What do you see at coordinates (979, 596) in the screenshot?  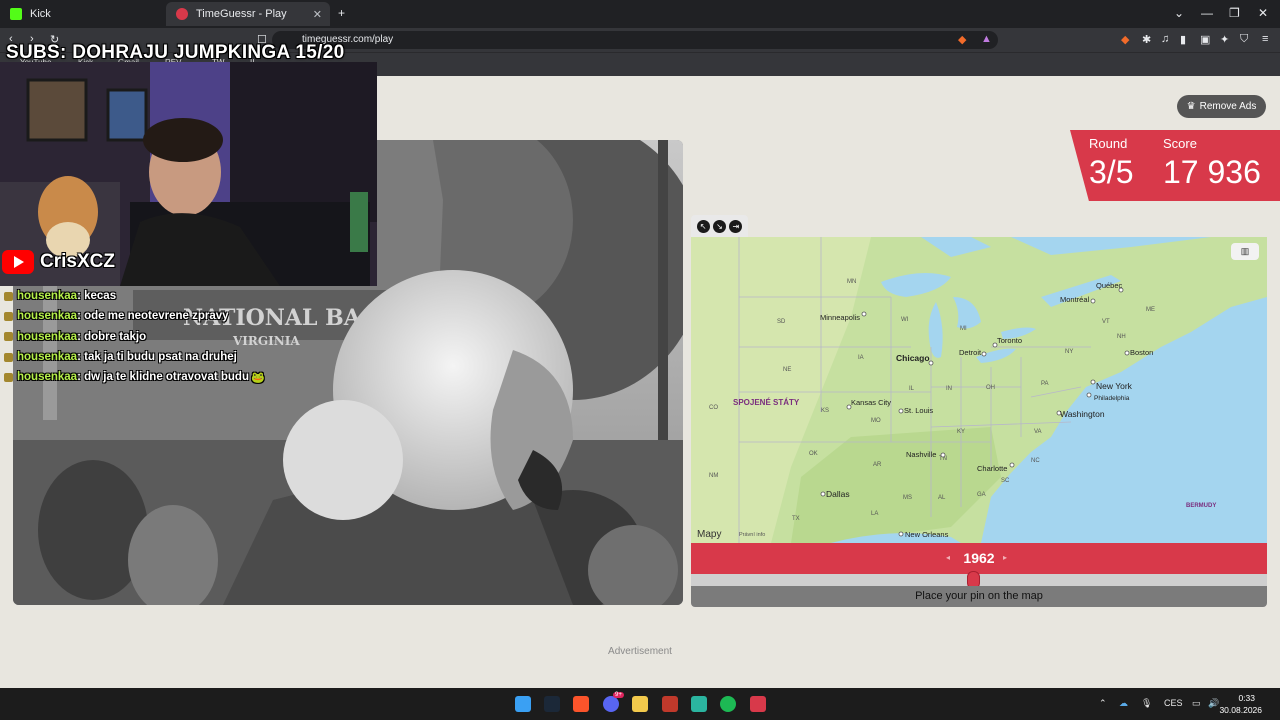 I see `place-pin-button: Place your pin on the map` at bounding box center [979, 596].